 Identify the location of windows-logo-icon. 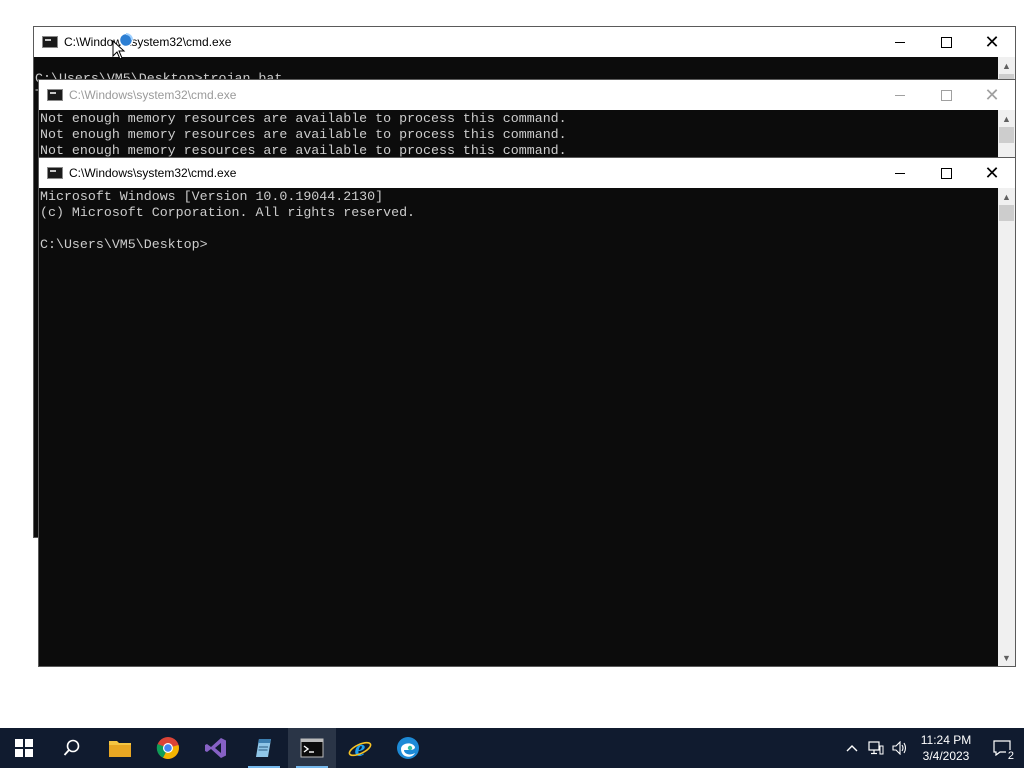
(24, 748).